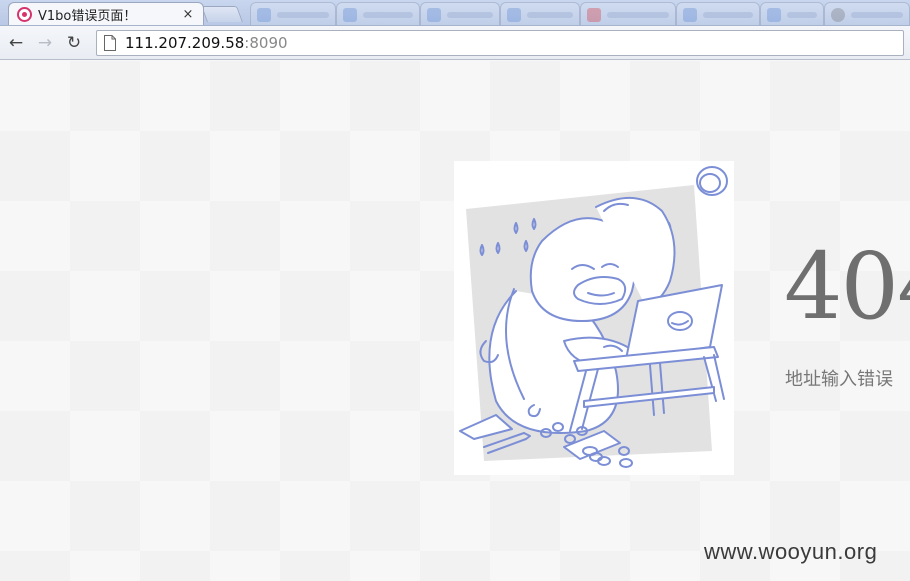  I want to click on v1bo-logo-icon, so click(24, 14).